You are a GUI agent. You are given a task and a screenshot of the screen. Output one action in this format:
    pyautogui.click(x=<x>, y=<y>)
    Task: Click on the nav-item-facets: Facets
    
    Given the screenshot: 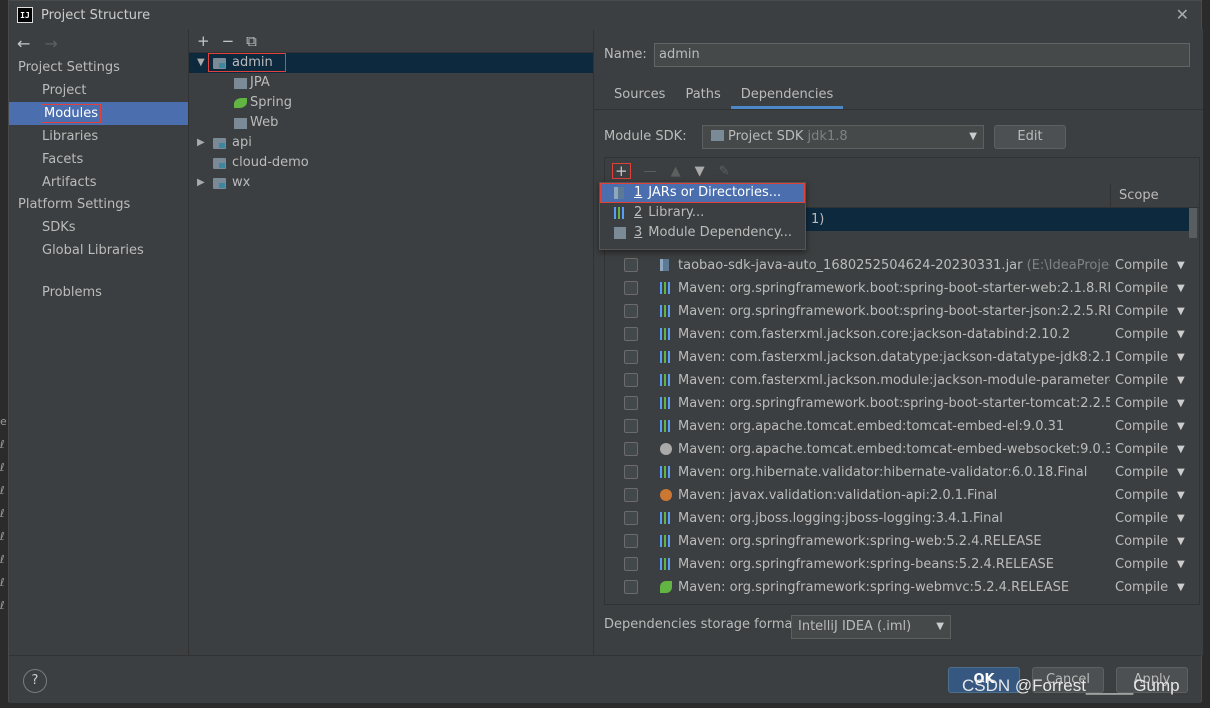 What is the action you would take?
    pyautogui.click(x=98, y=159)
    